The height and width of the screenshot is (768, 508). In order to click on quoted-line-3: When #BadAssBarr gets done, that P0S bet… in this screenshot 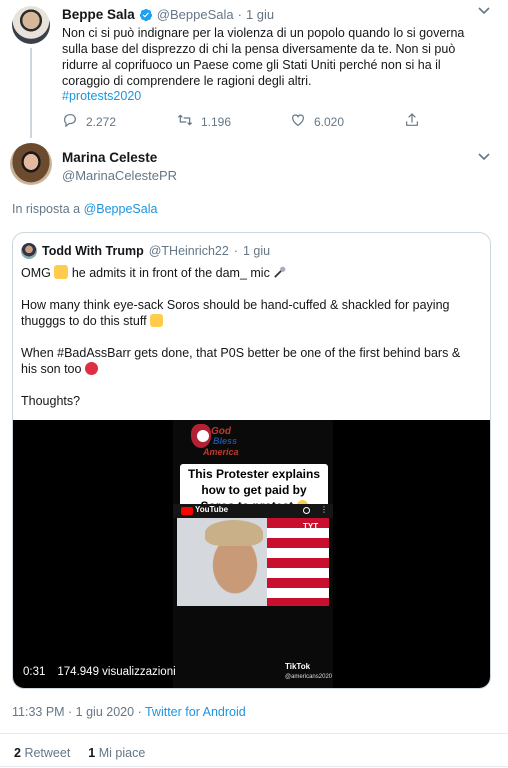, I will do `click(250, 361)`.